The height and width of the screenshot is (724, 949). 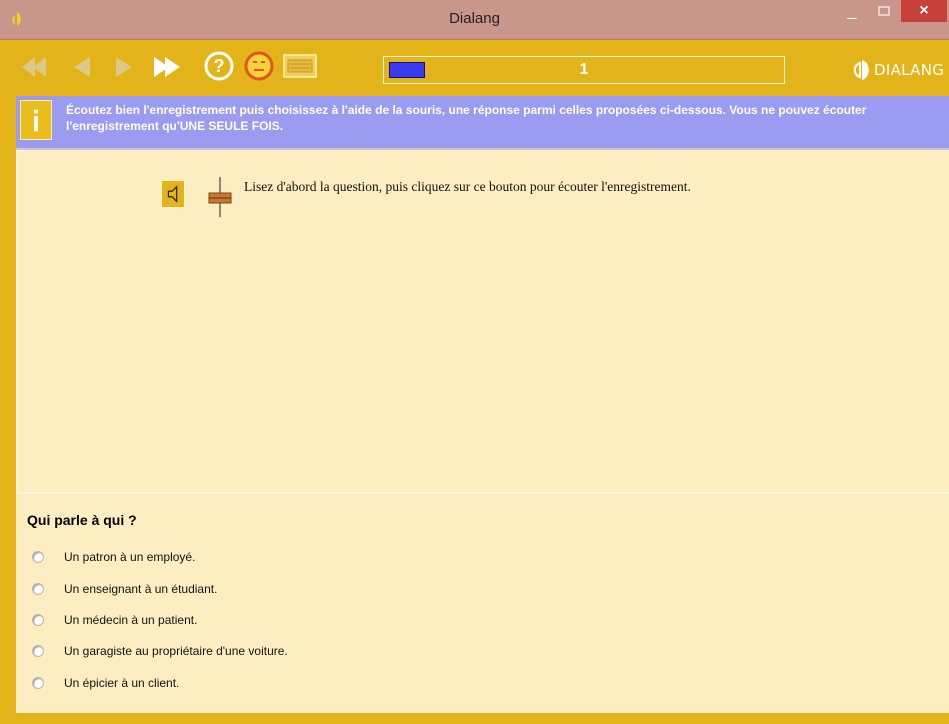 I want to click on progress-number: 1, so click(x=584, y=69).